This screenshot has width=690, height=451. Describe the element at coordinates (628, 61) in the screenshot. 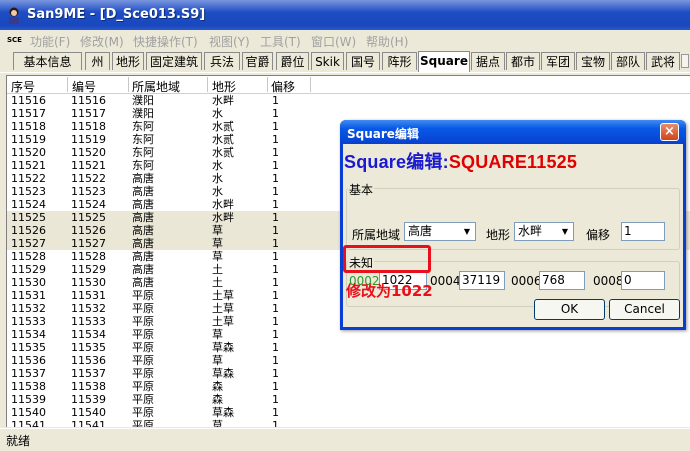

I see `tab-unit: 部队` at that location.